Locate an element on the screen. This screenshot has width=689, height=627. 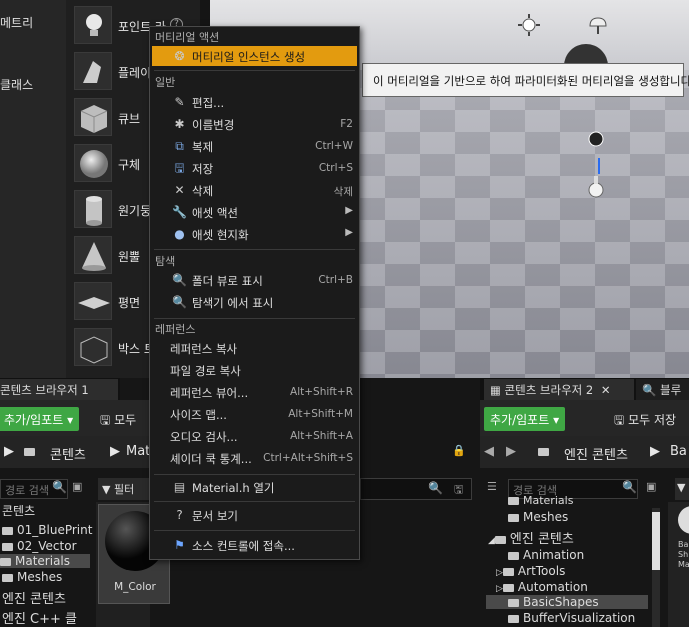
menu-item-copy-file-path: 파일 경로 복사 is located at coordinates (254, 370).